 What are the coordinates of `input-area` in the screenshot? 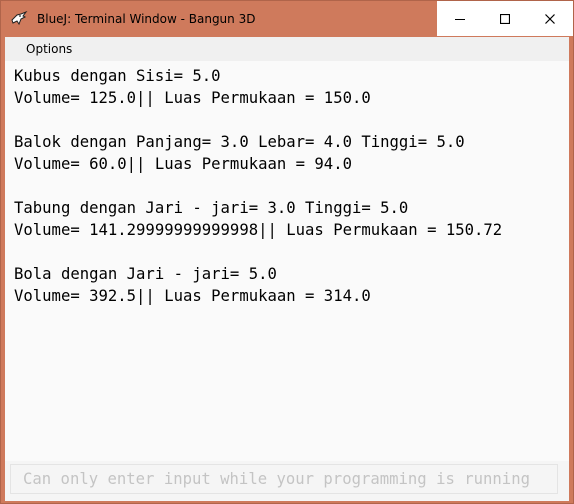 It's located at (287, 481).